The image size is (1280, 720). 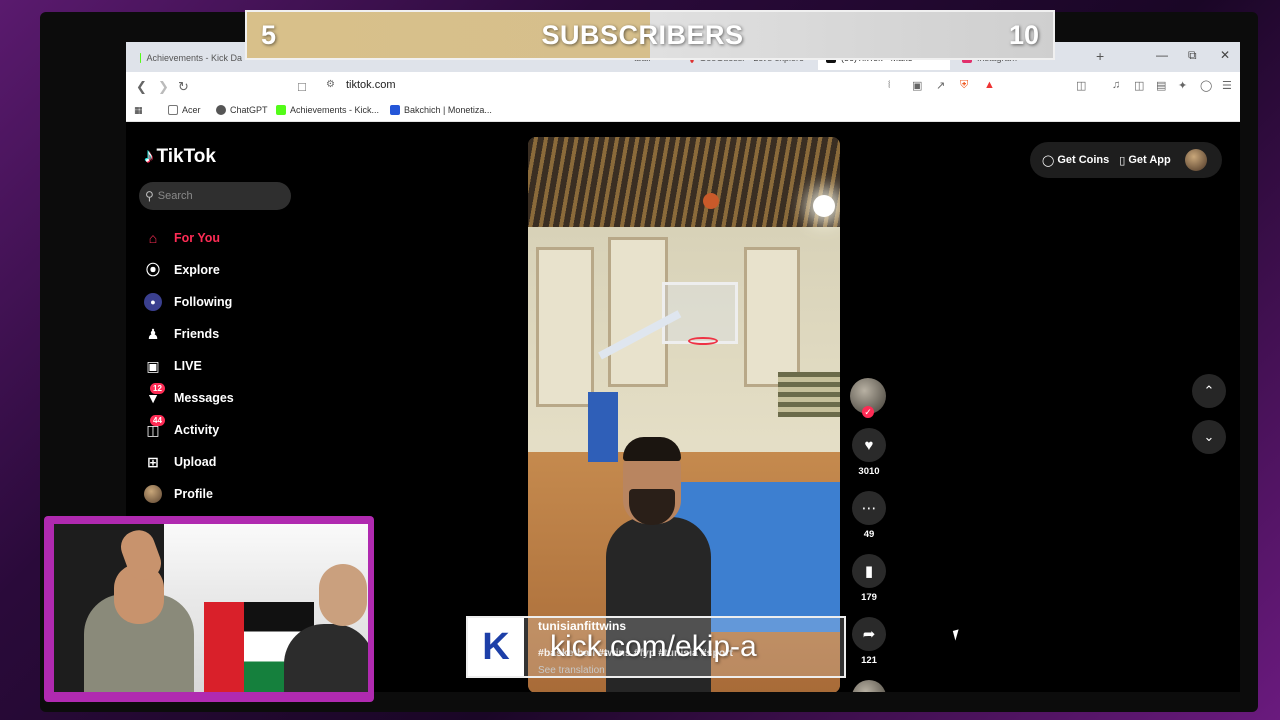 I want to click on tiktok-logo: ♪ TikTok, so click(x=180, y=157).